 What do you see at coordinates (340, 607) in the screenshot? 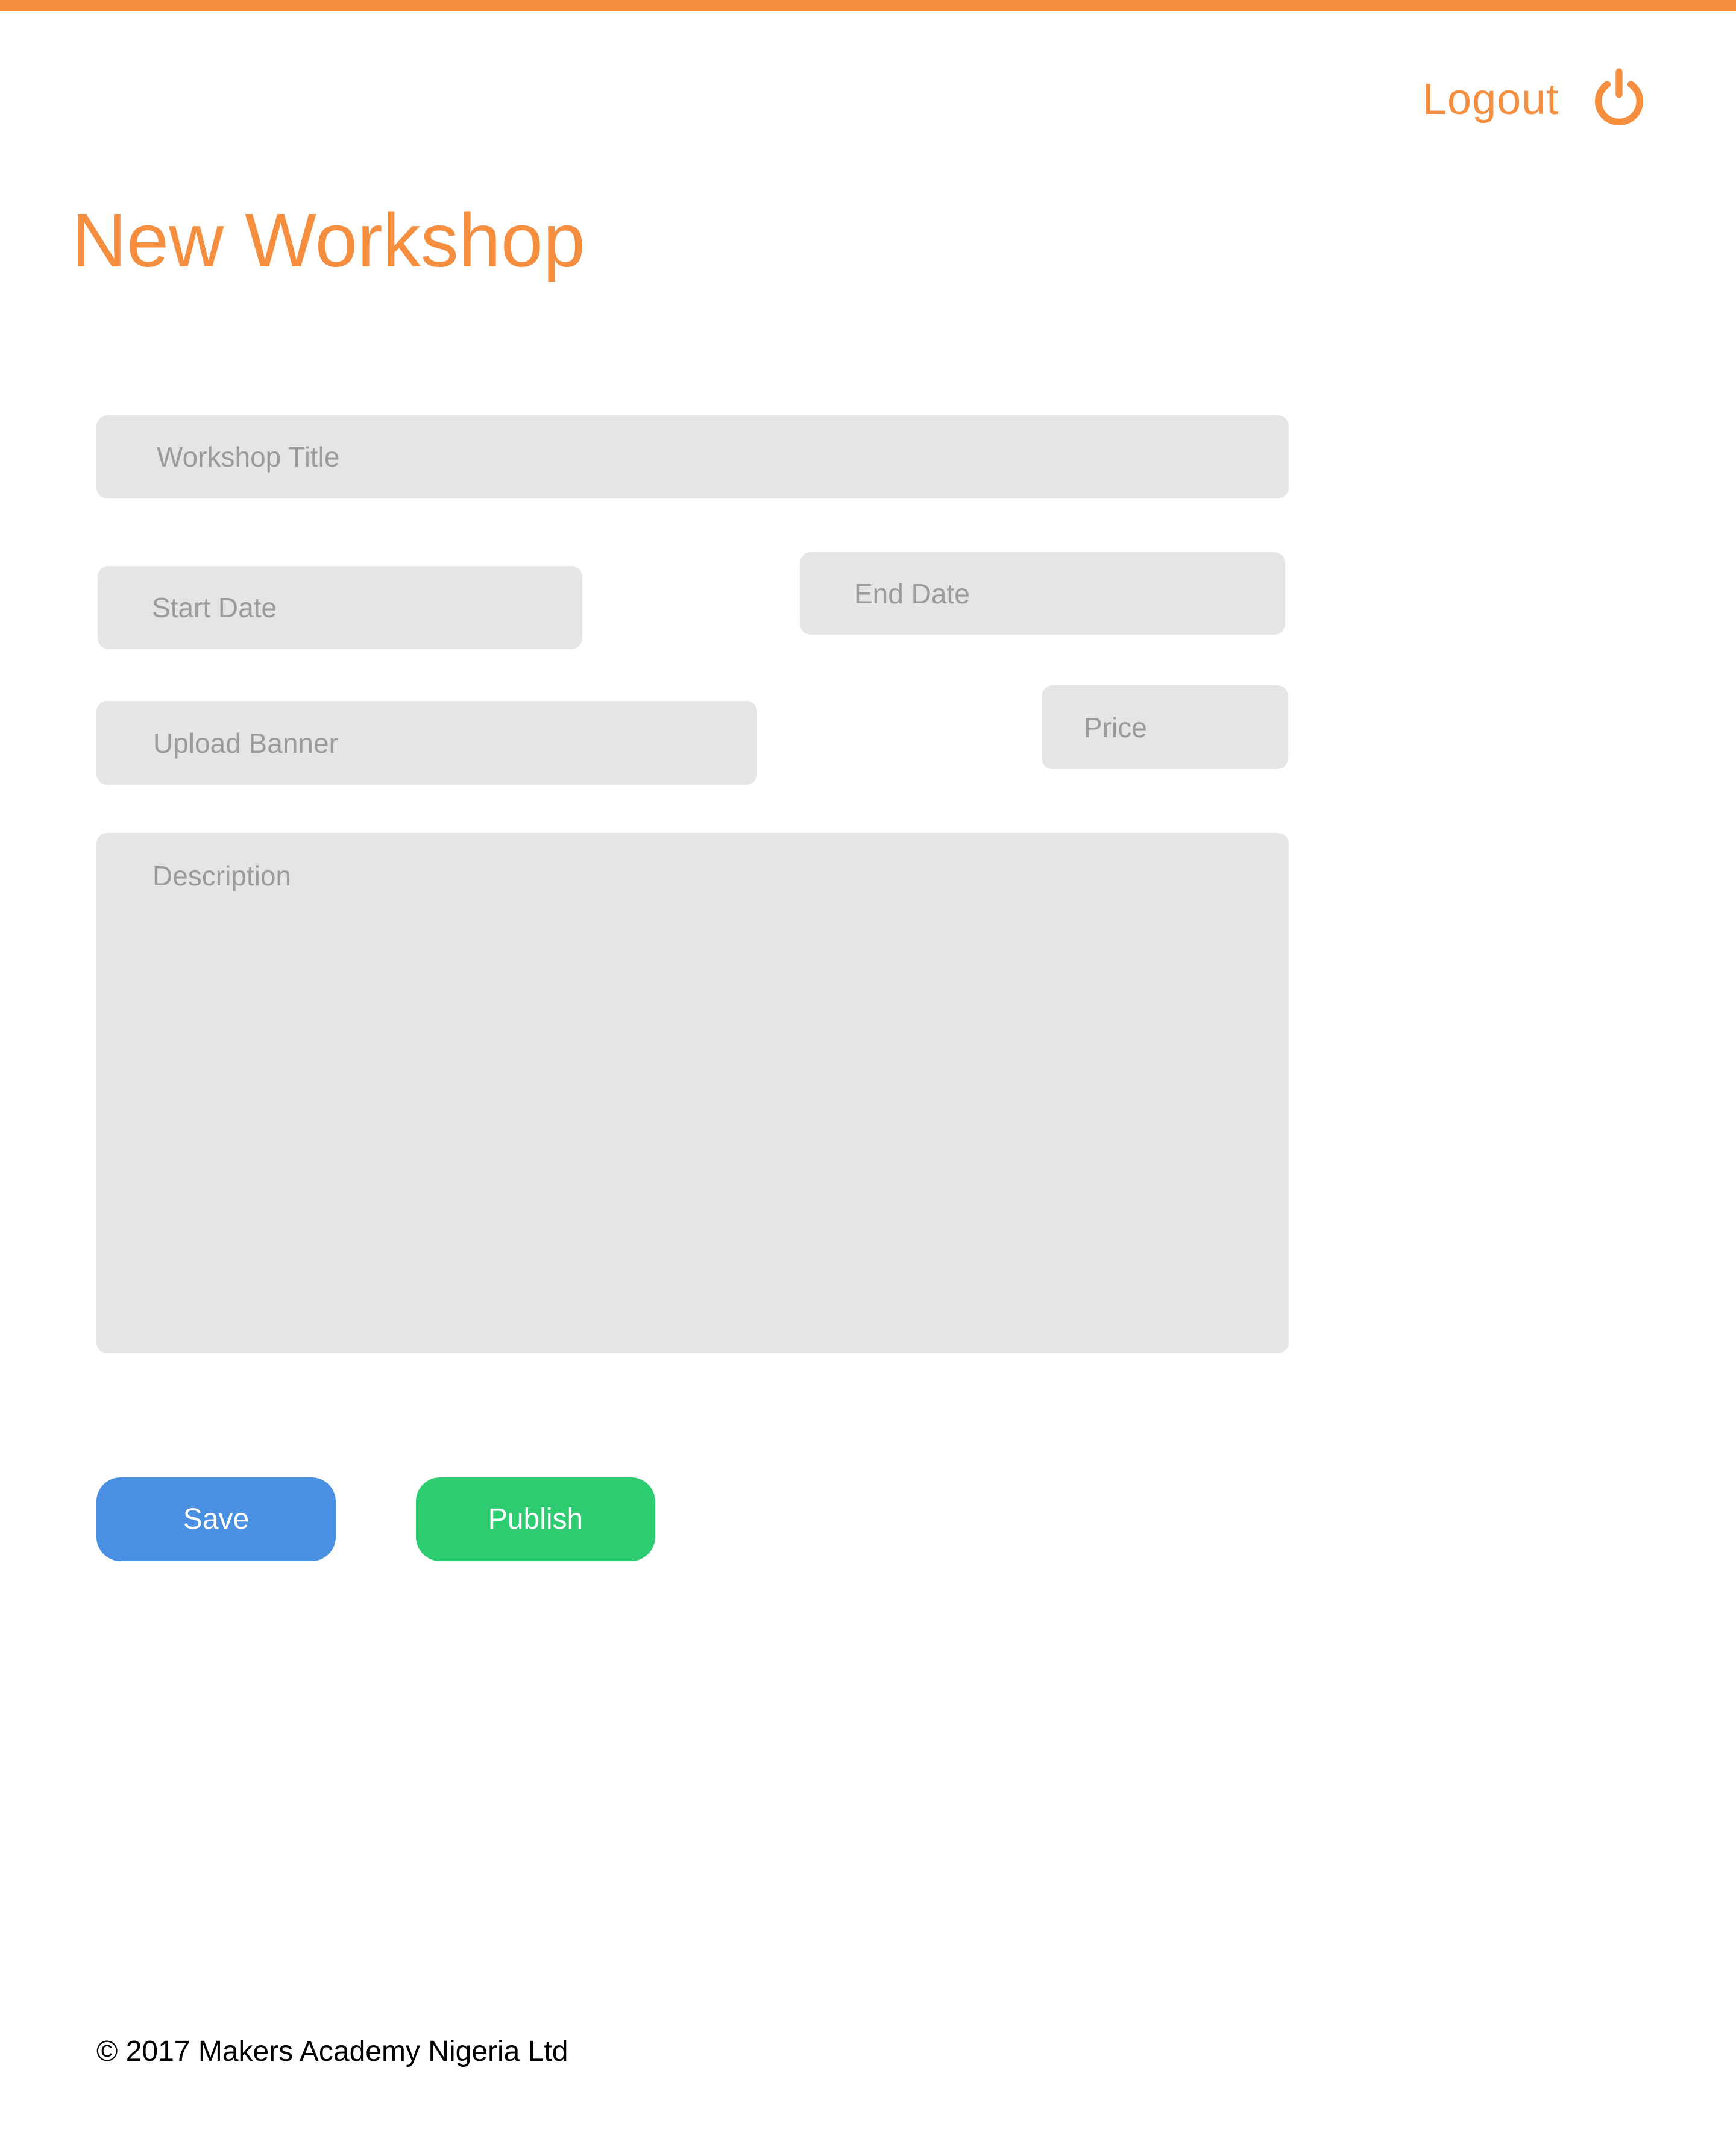
I see `start-date-input: Start Date` at bounding box center [340, 607].